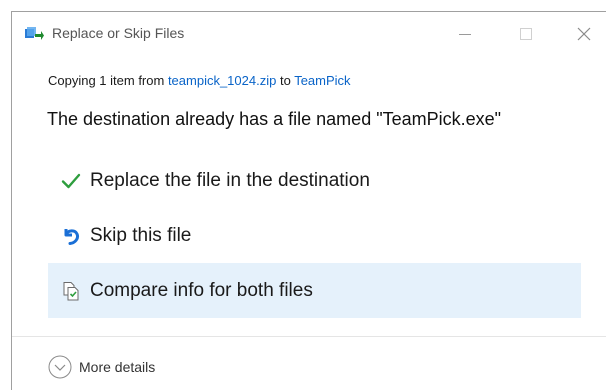 The width and height of the screenshot is (606, 390). I want to click on minimize-button, so click(465, 33).